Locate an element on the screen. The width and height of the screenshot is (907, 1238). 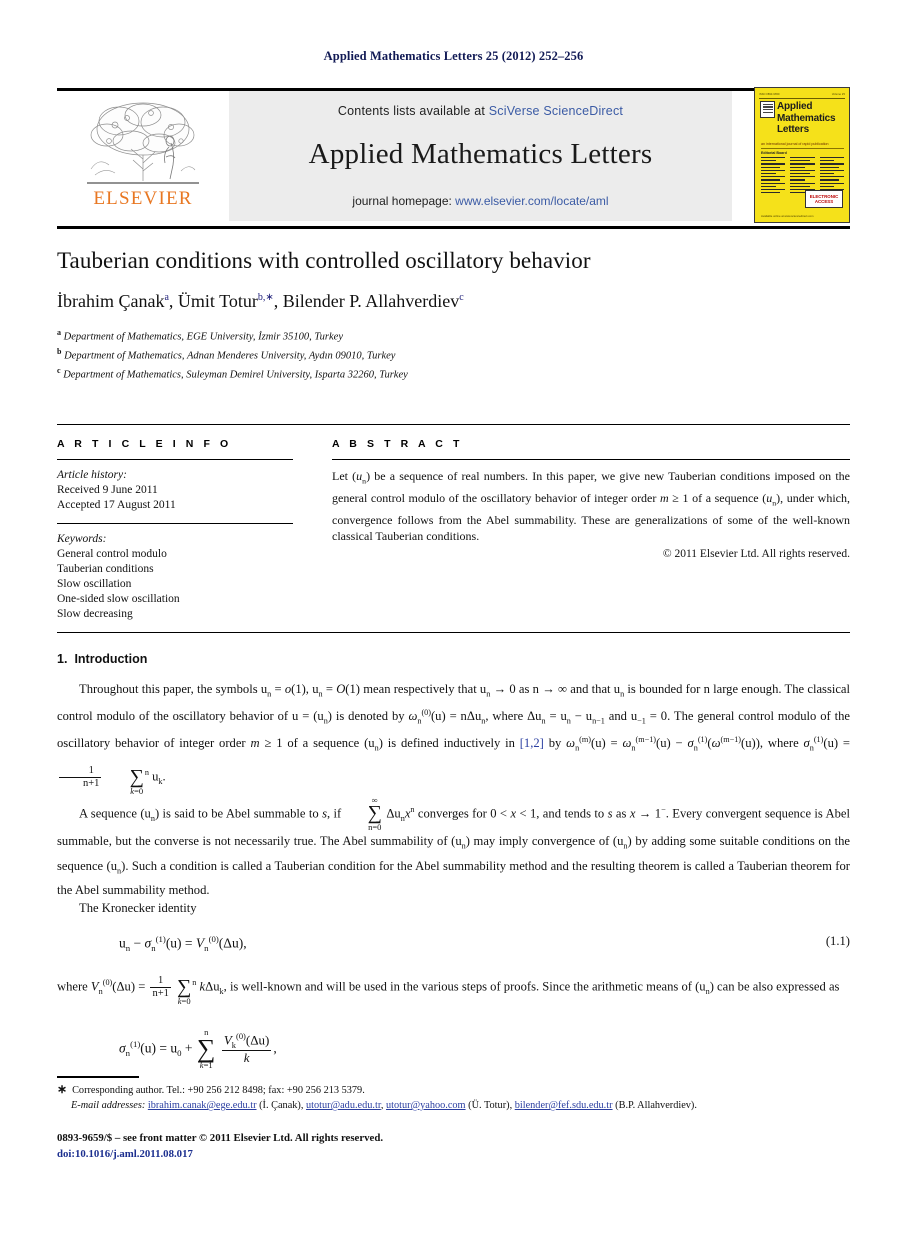
cover-issn: ISSN 0893-9659 is located at coordinates (769, 94).